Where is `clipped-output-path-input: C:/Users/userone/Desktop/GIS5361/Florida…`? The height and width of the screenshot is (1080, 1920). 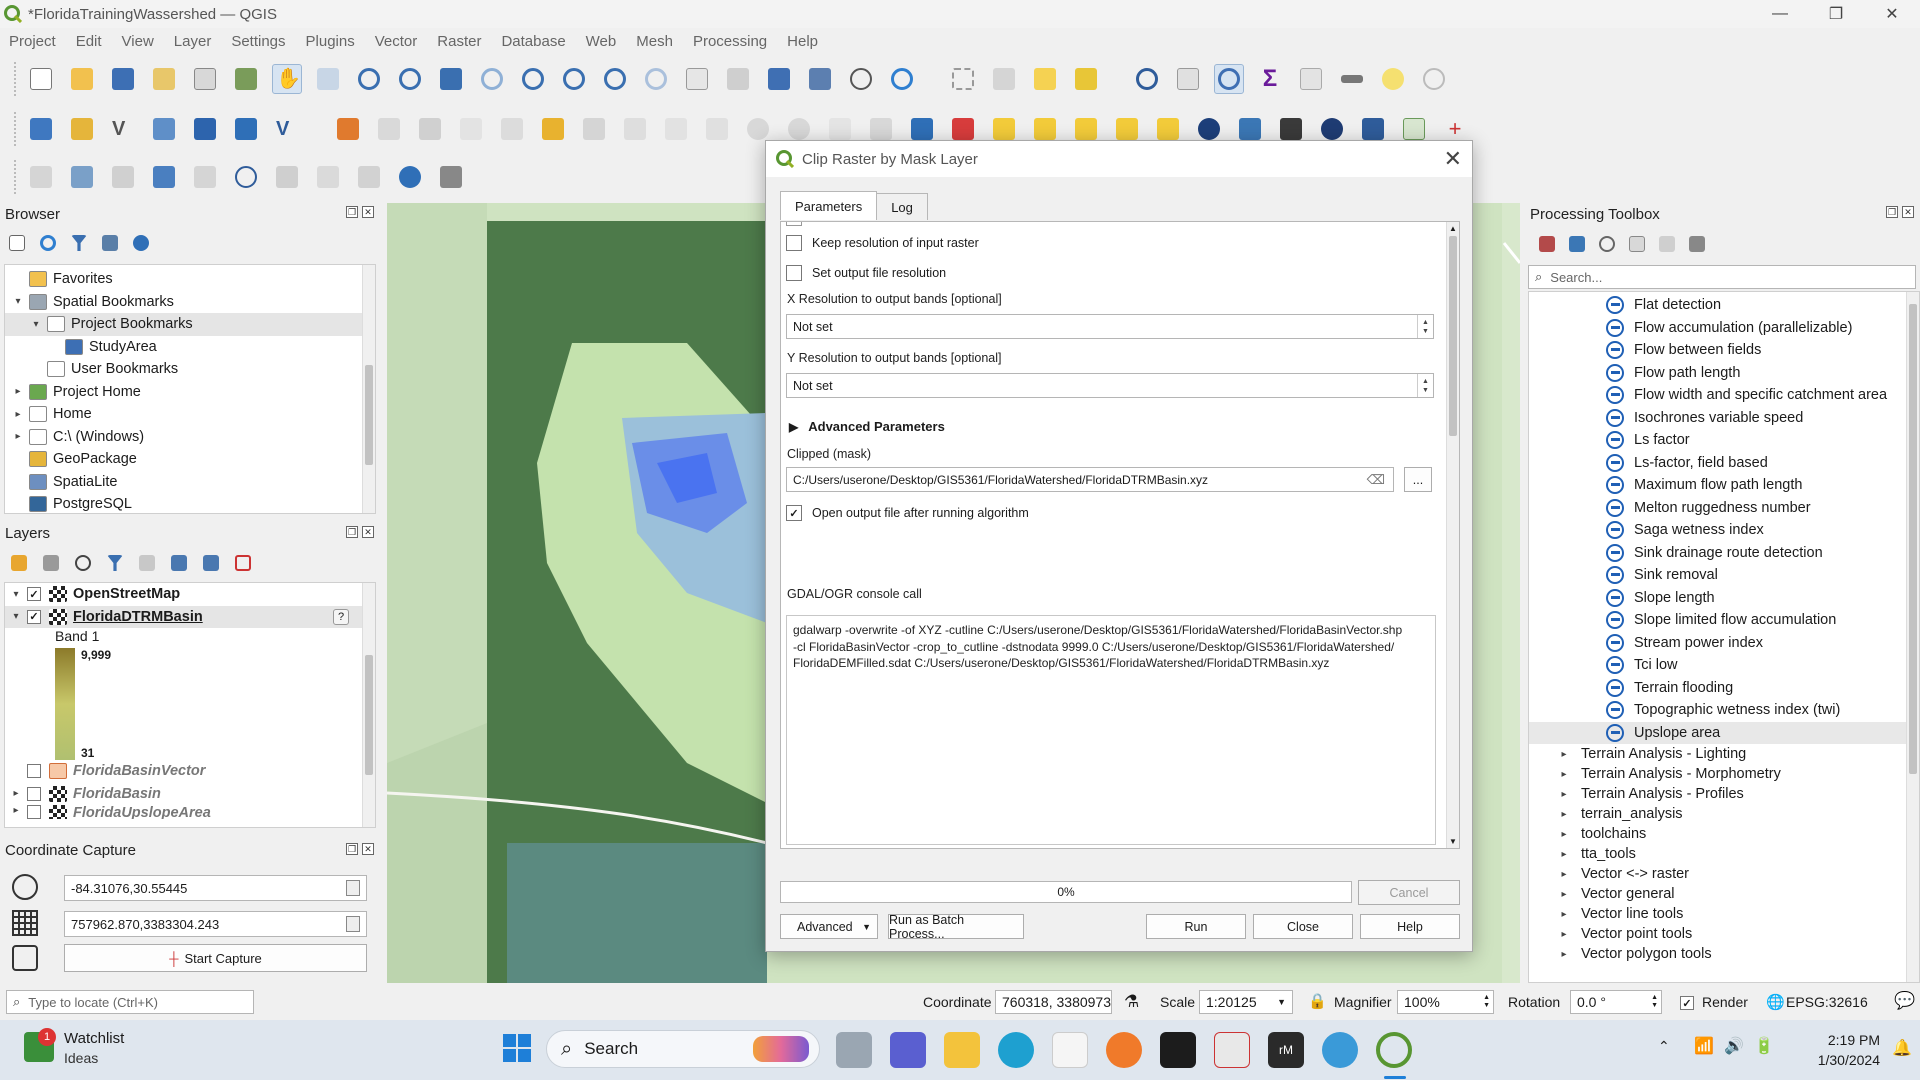
clipped-output-path-input: C:/Users/userone/Desktop/GIS5361/Florida… is located at coordinates (1090, 479).